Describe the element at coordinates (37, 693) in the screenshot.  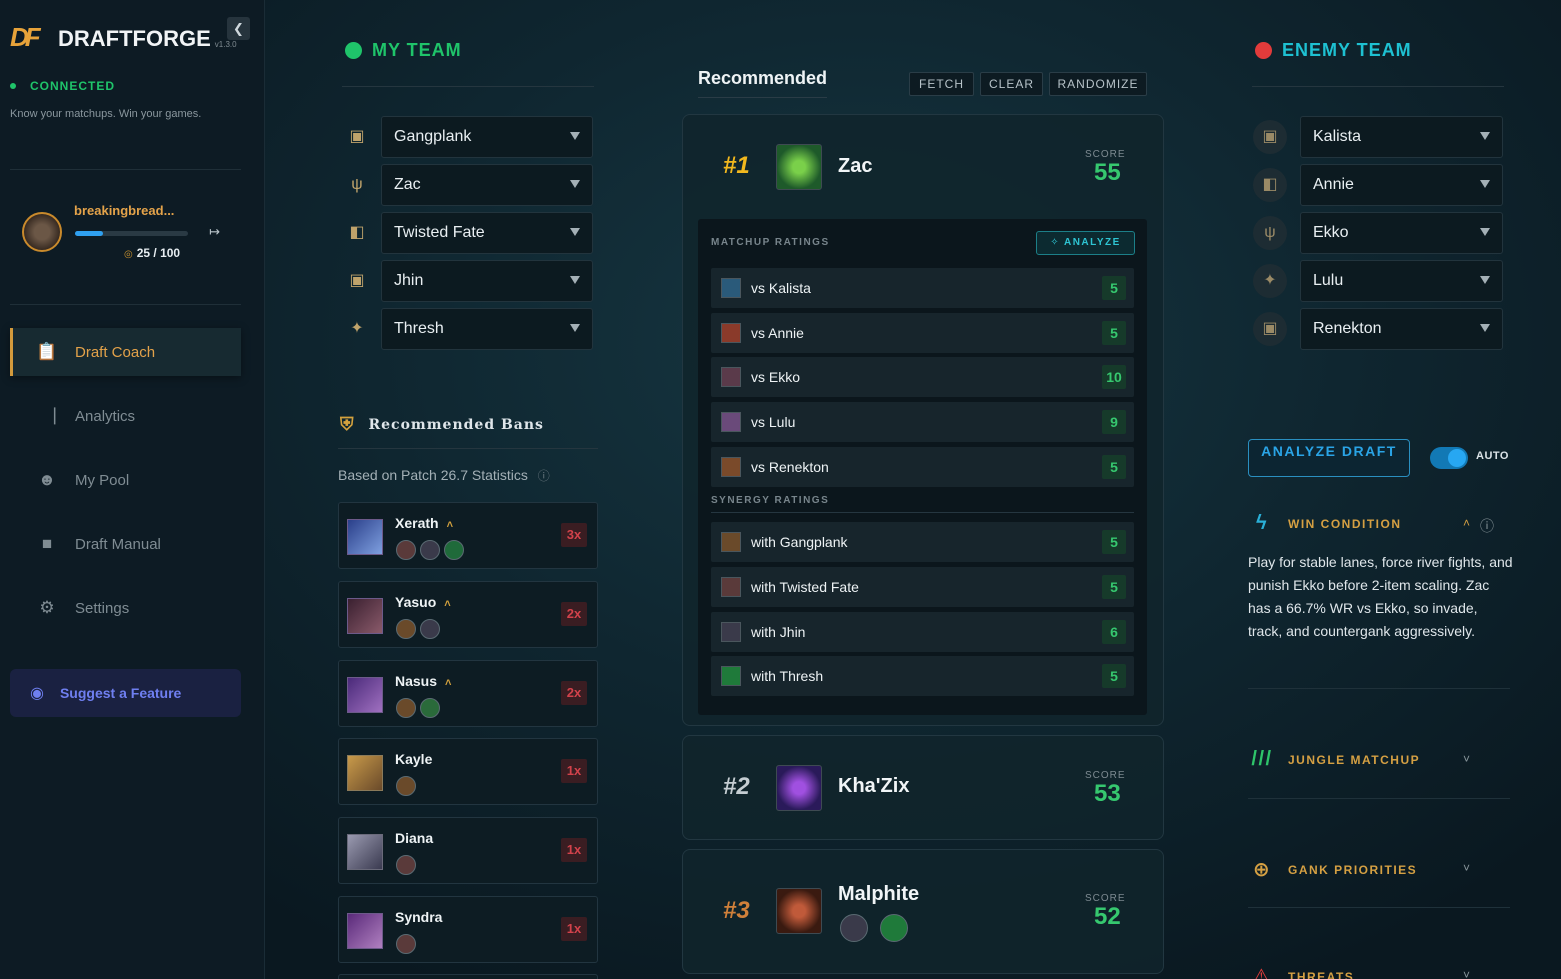
I see `discord-icon: ◉` at that location.